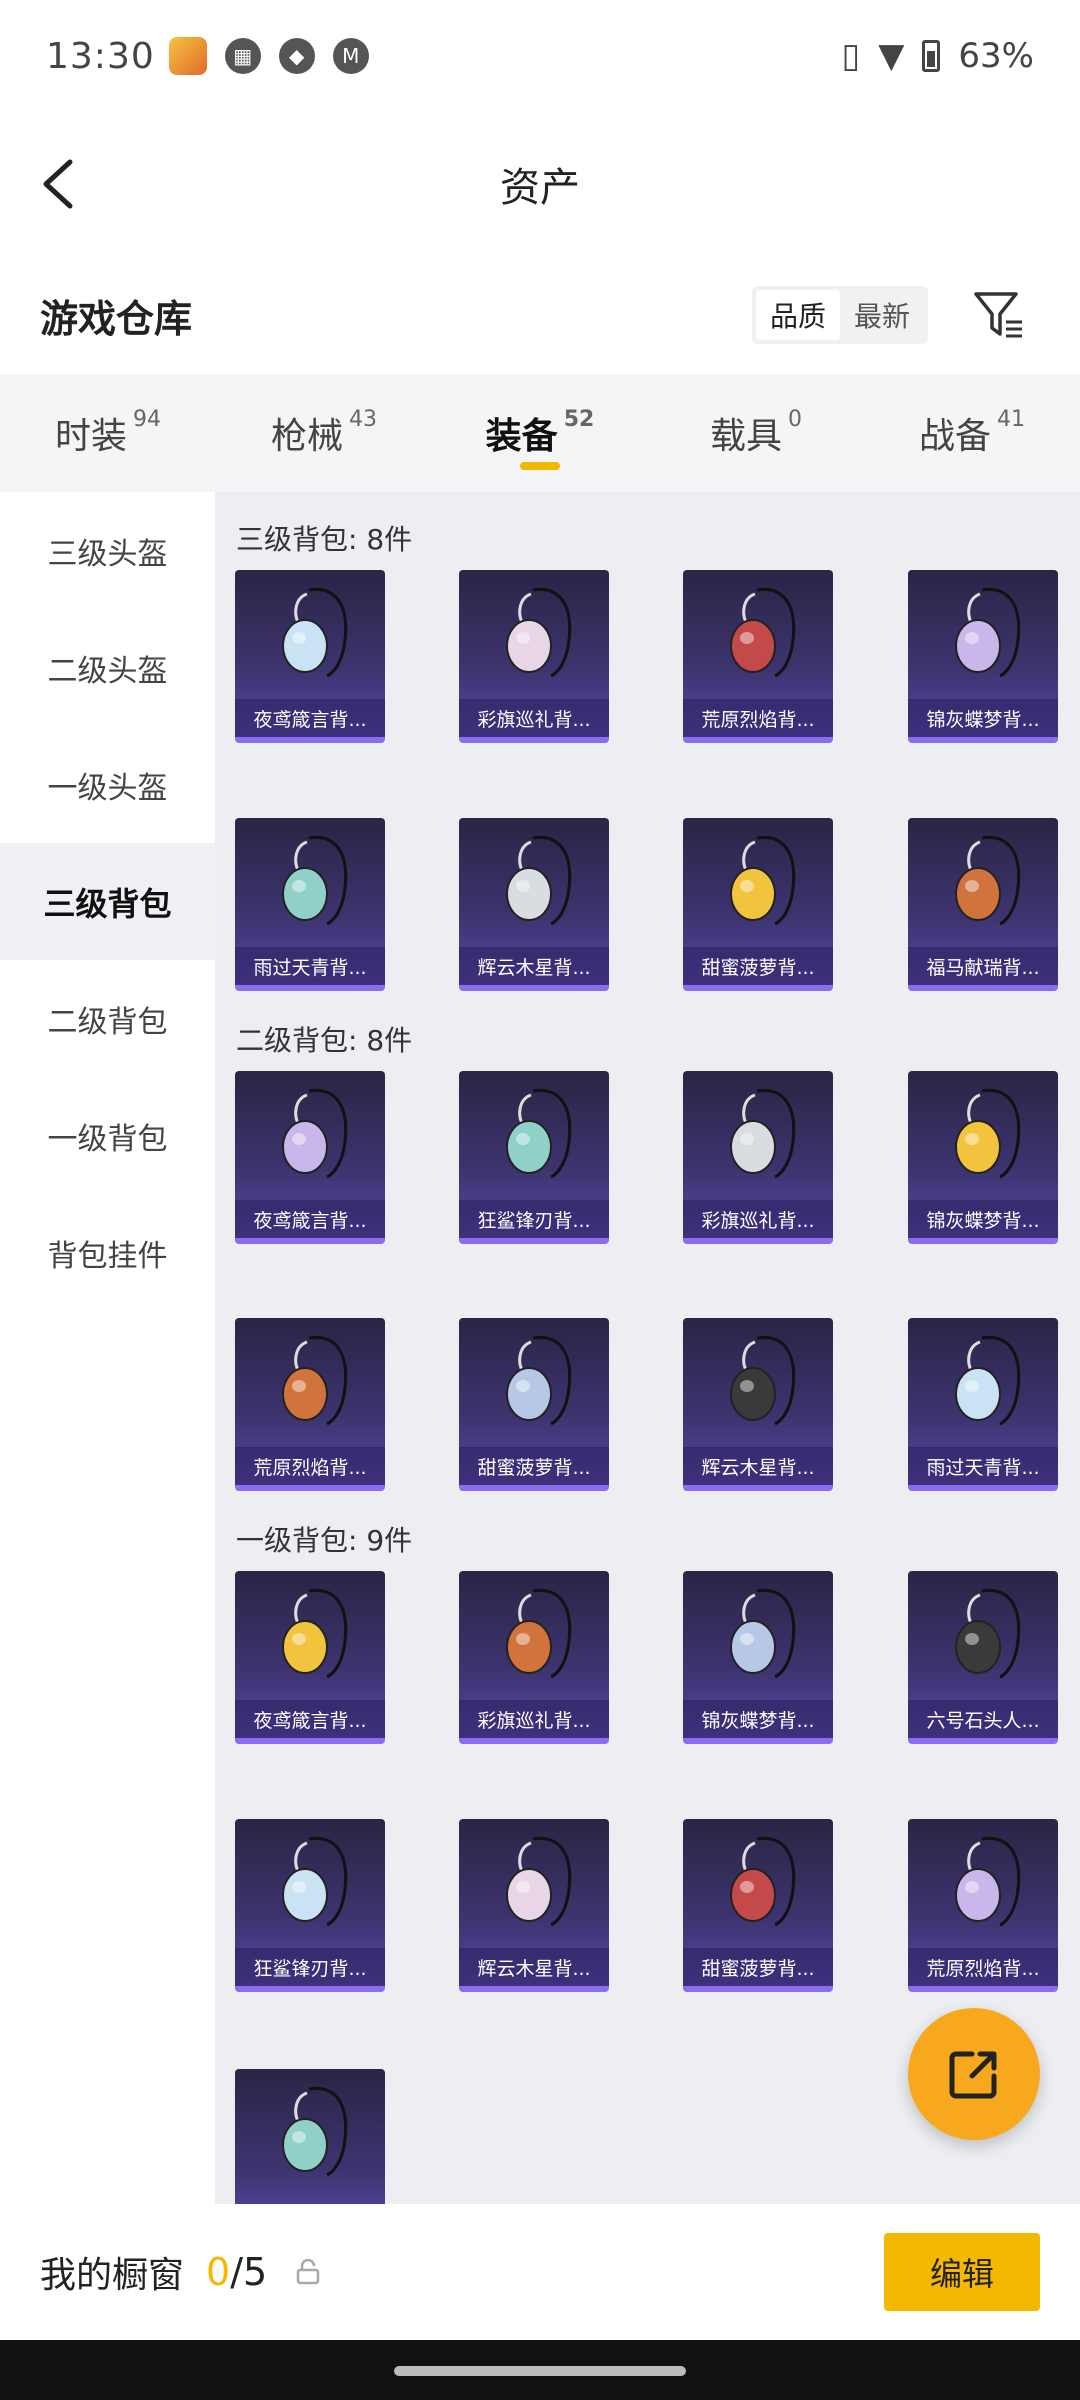  What do you see at coordinates (100, 56) in the screenshot?
I see `status-time: 13:30` at bounding box center [100, 56].